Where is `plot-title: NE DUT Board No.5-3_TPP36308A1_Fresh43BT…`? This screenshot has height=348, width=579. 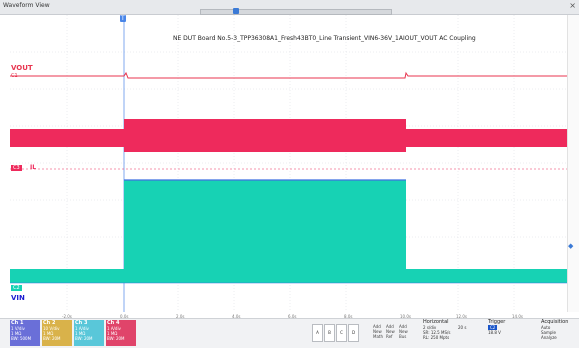
plot-title: NE DUT Board No.5-3_TPP36308A1_Fresh43BT… is located at coordinates (324, 38).